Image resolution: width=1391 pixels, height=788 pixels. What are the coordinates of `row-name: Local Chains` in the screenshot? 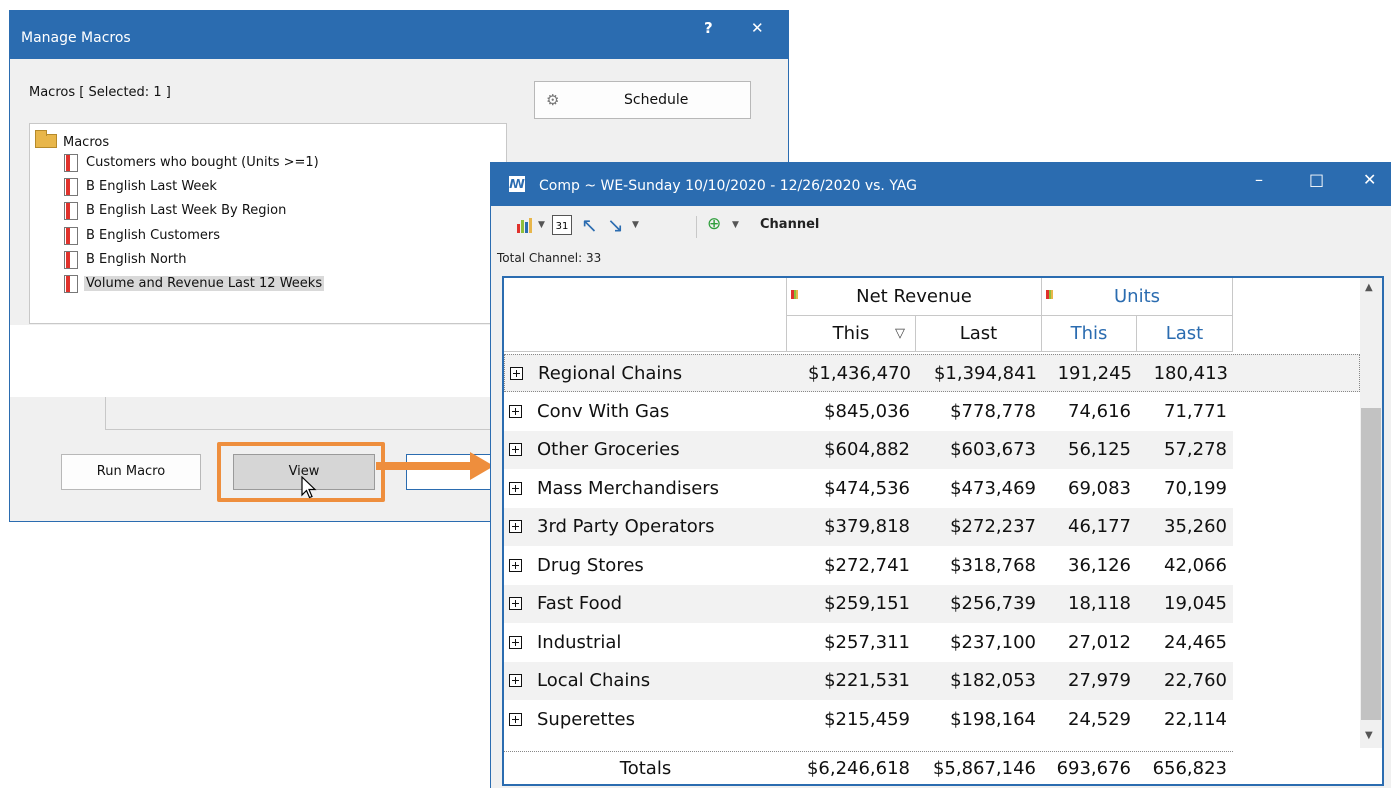 It's located at (594, 680).